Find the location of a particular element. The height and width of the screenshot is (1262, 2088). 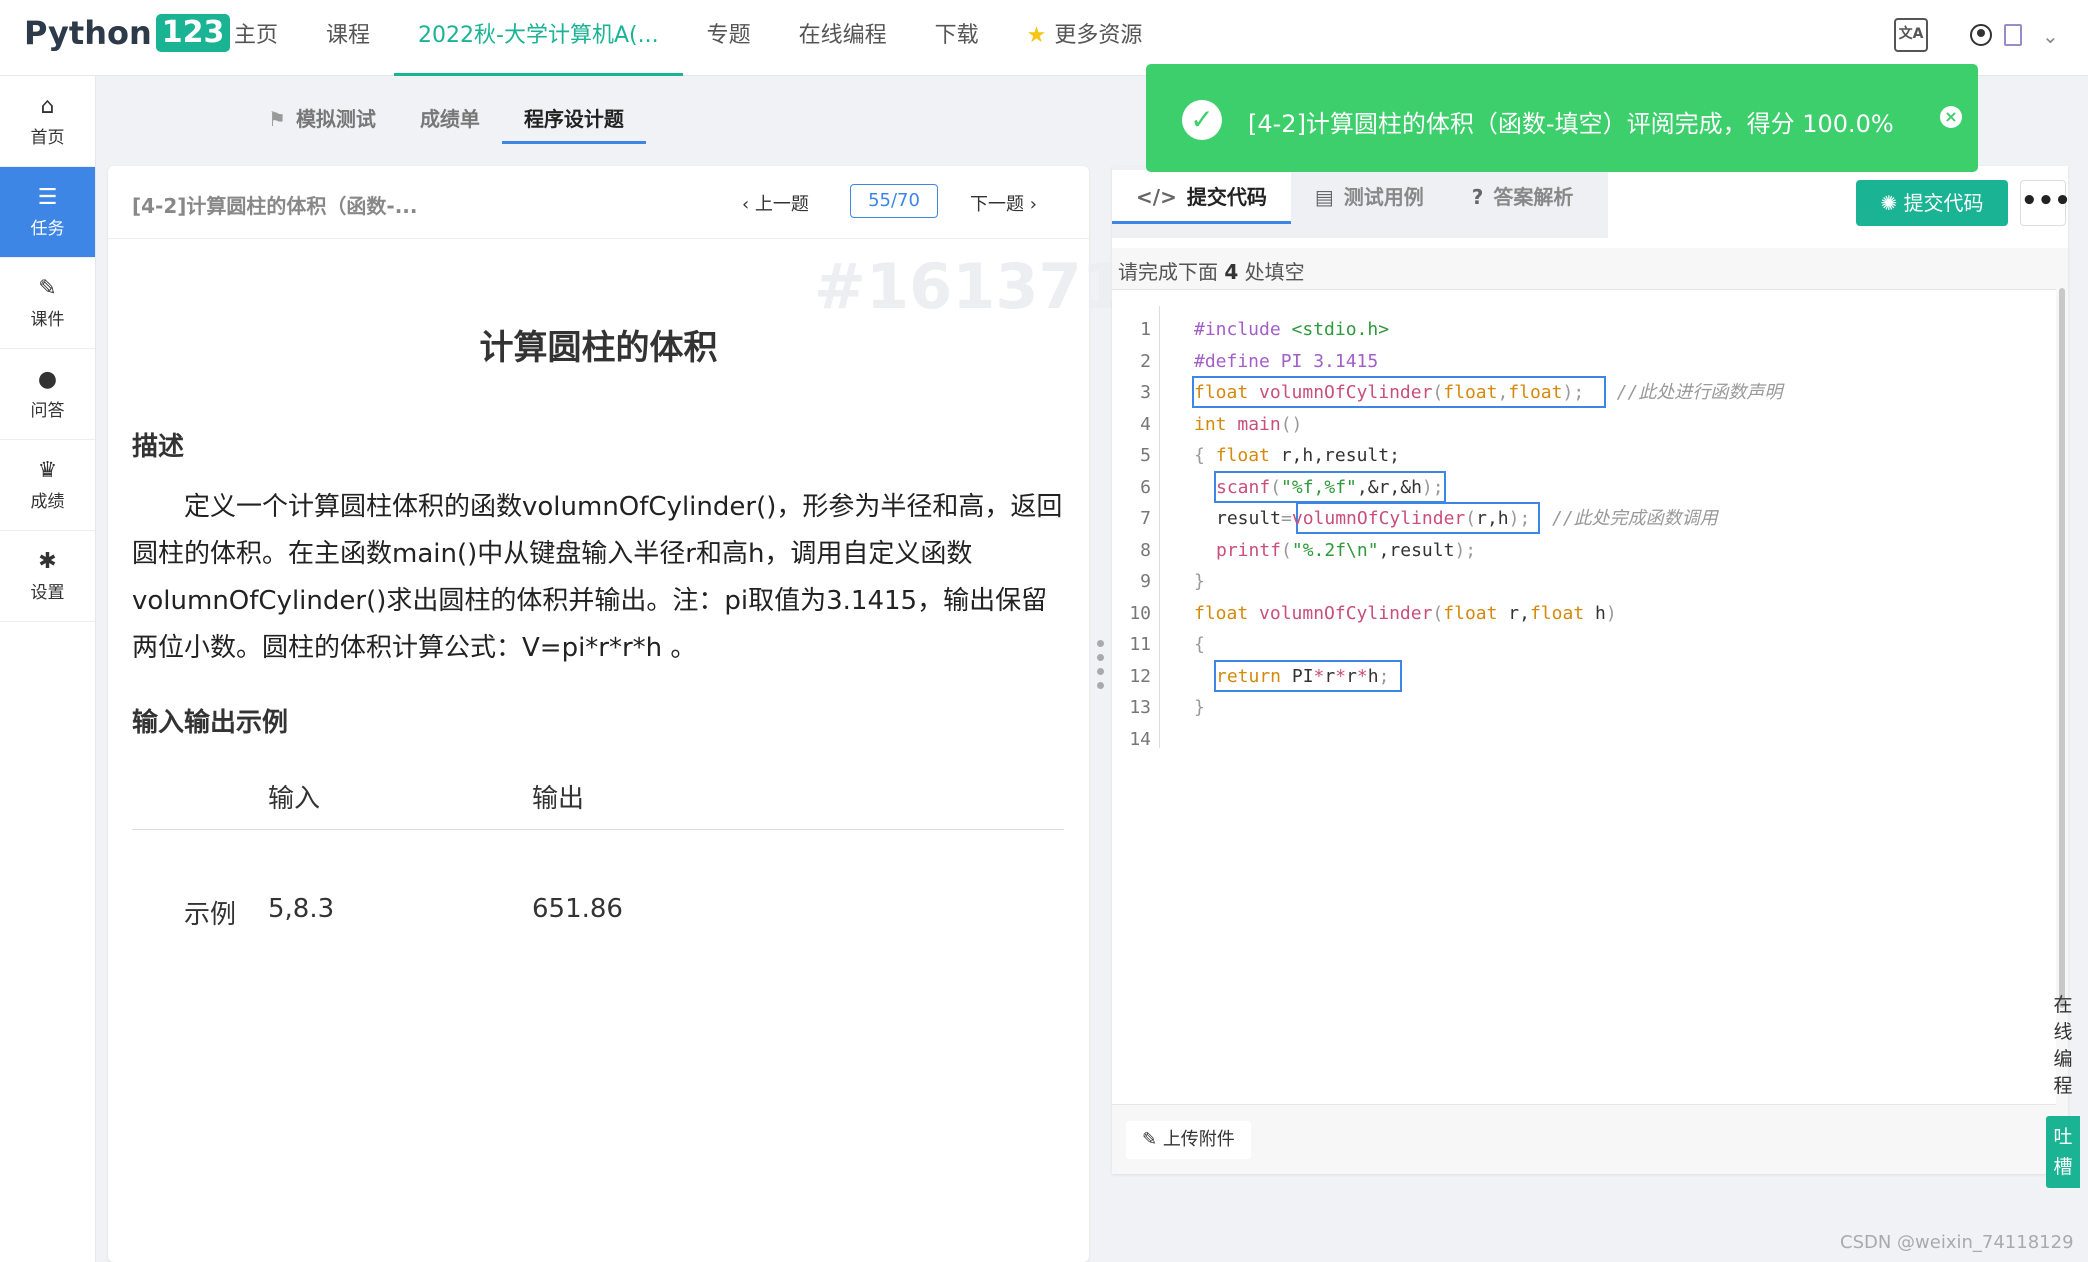

line-number: 12 is located at coordinates (1140, 676).